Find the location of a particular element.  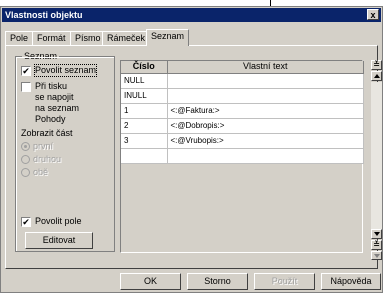

radio-both-label: obě is located at coordinates (40, 172).